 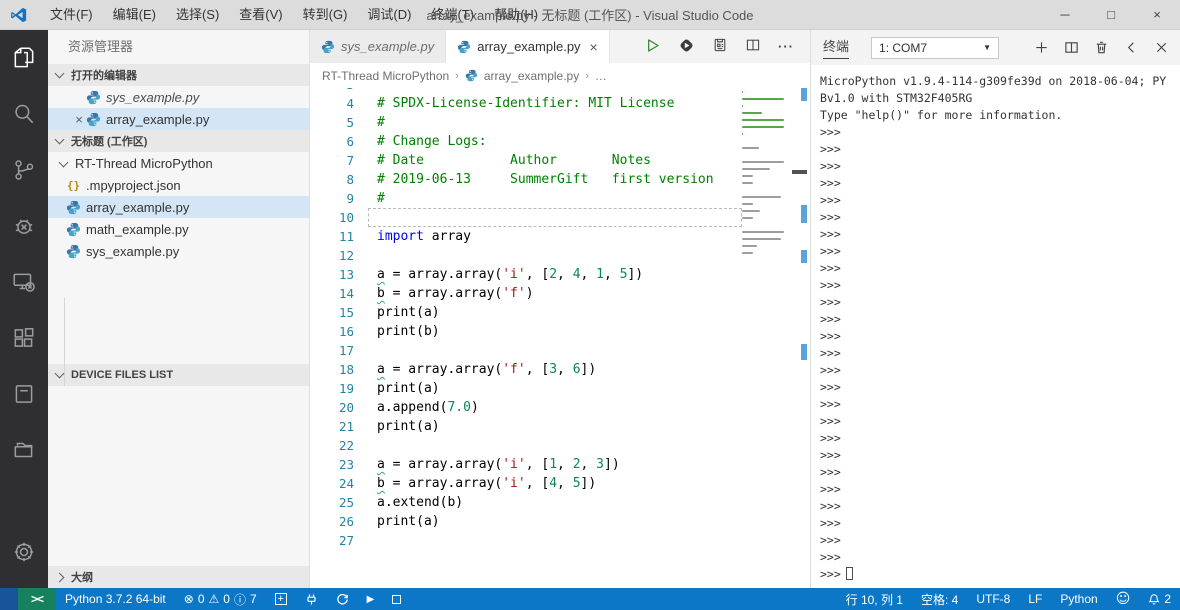 What do you see at coordinates (652, 47) in the screenshot?
I see `run-button` at bounding box center [652, 47].